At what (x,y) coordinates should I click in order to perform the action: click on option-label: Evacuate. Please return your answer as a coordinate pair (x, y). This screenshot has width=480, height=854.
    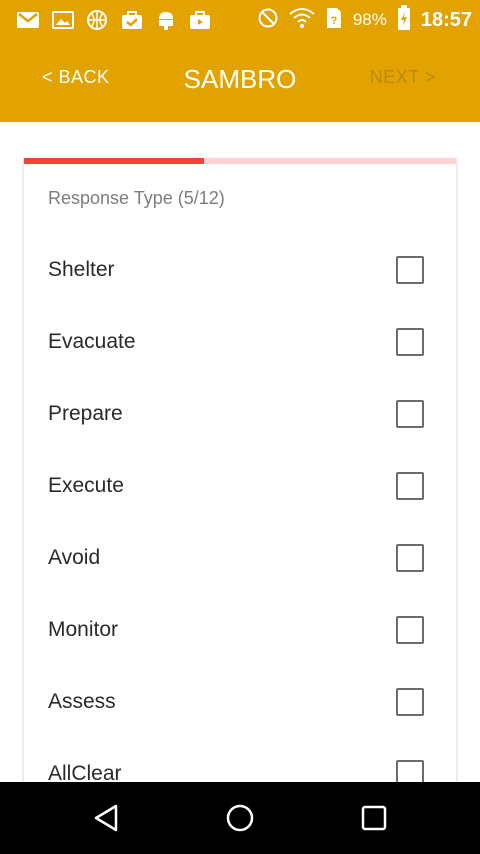
    Looking at the image, I should click on (92, 341).